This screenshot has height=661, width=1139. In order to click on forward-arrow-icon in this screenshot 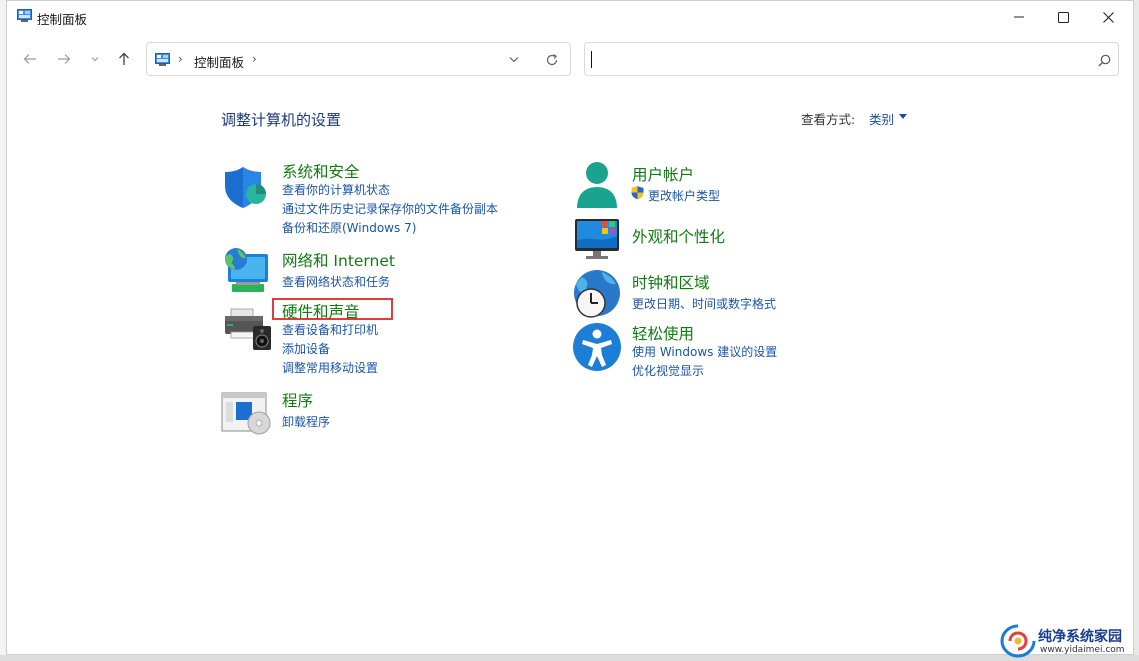, I will do `click(64, 59)`.